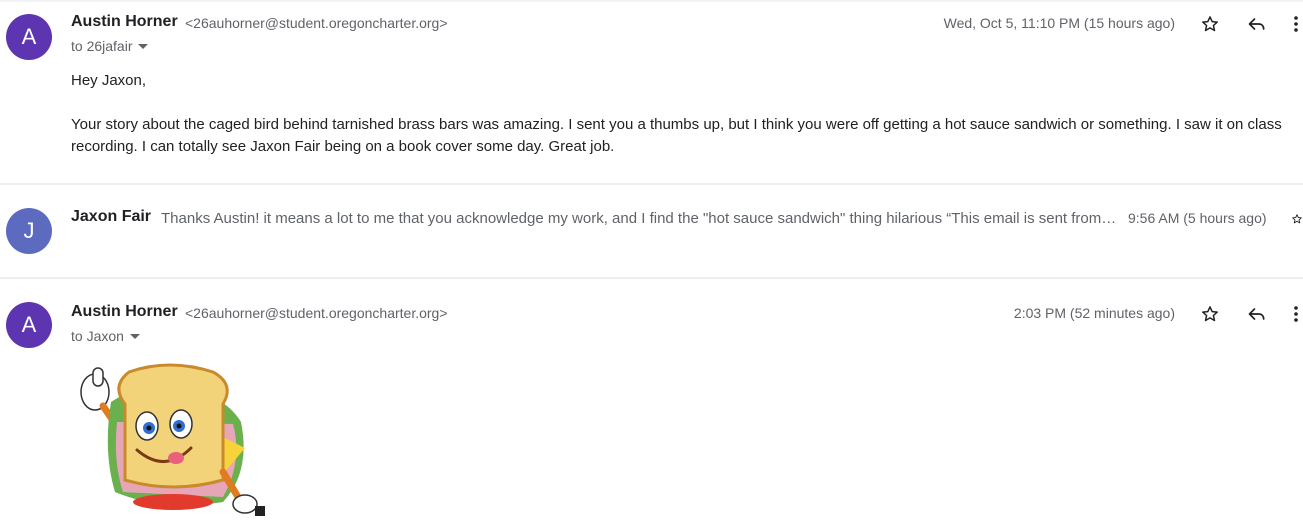 The height and width of the screenshot is (531, 1303). I want to click on timestamp: 9:56 AM (5 hours ago), so click(1197, 218).